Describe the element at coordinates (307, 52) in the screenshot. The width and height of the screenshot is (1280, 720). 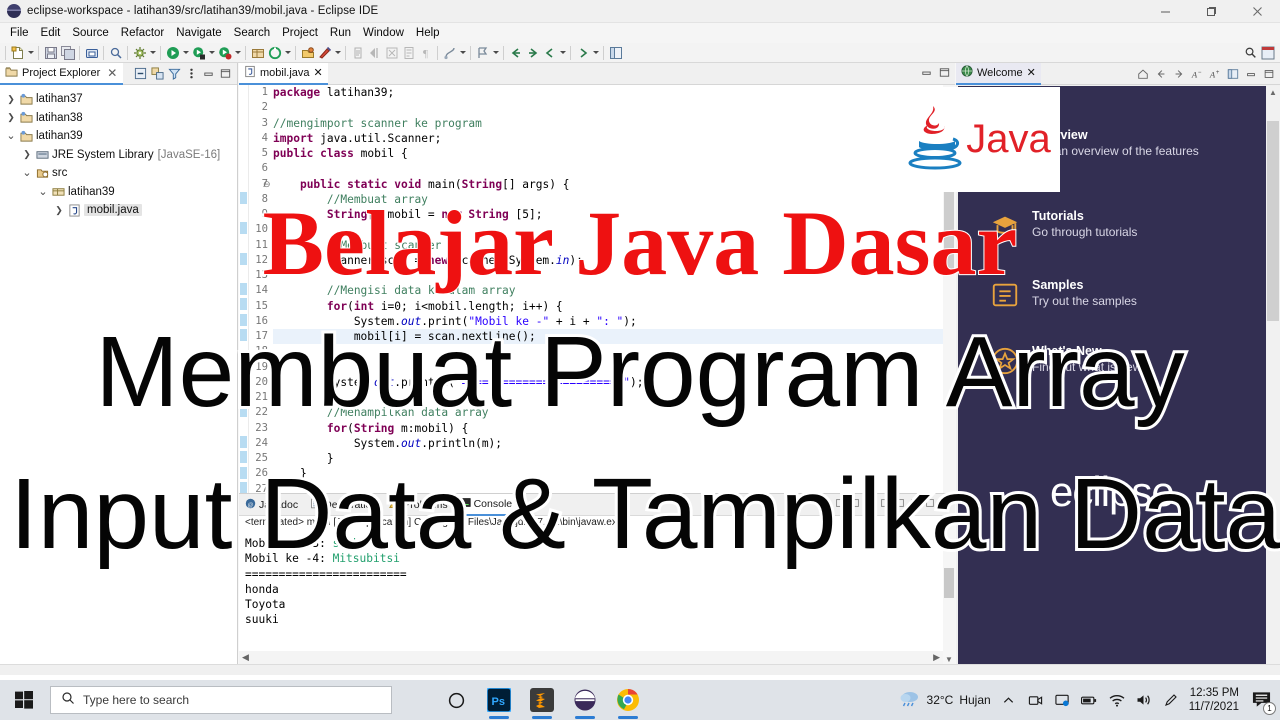
I see `open-task-icon` at that location.